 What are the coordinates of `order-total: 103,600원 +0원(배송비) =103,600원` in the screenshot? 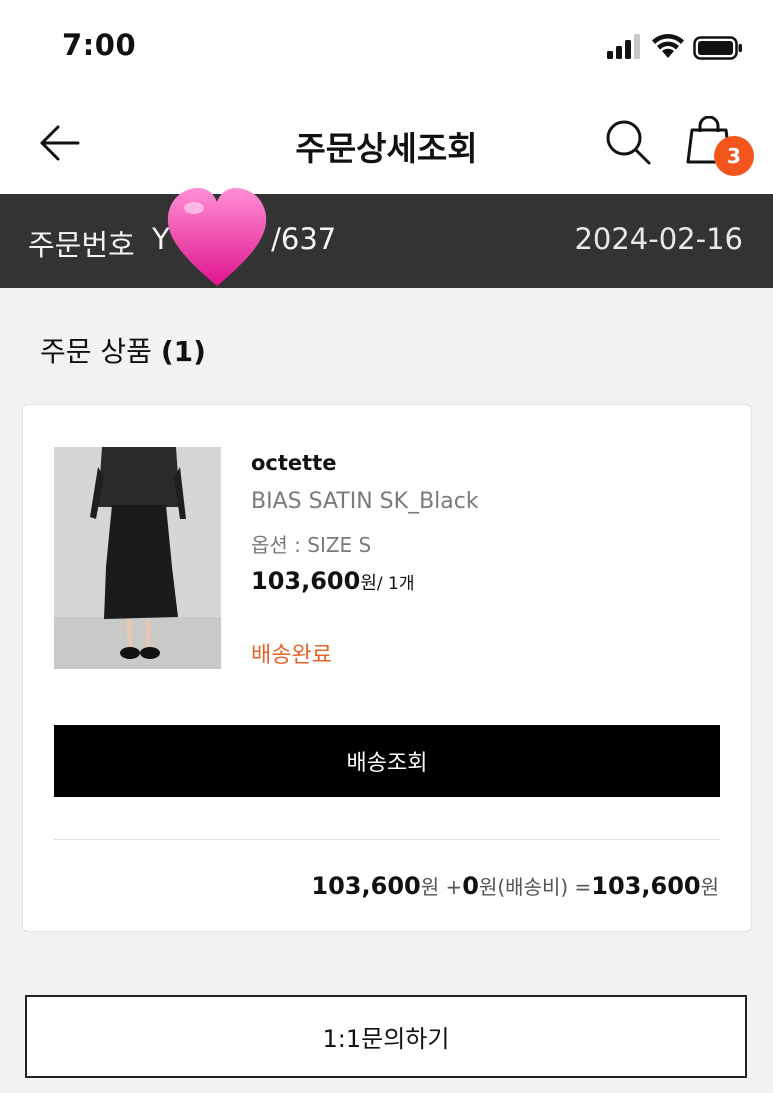 It's located at (515, 885).